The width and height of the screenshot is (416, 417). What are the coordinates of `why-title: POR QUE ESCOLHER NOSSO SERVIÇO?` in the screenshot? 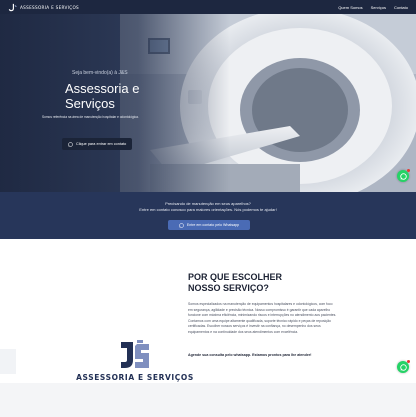 It's located at (258, 282).